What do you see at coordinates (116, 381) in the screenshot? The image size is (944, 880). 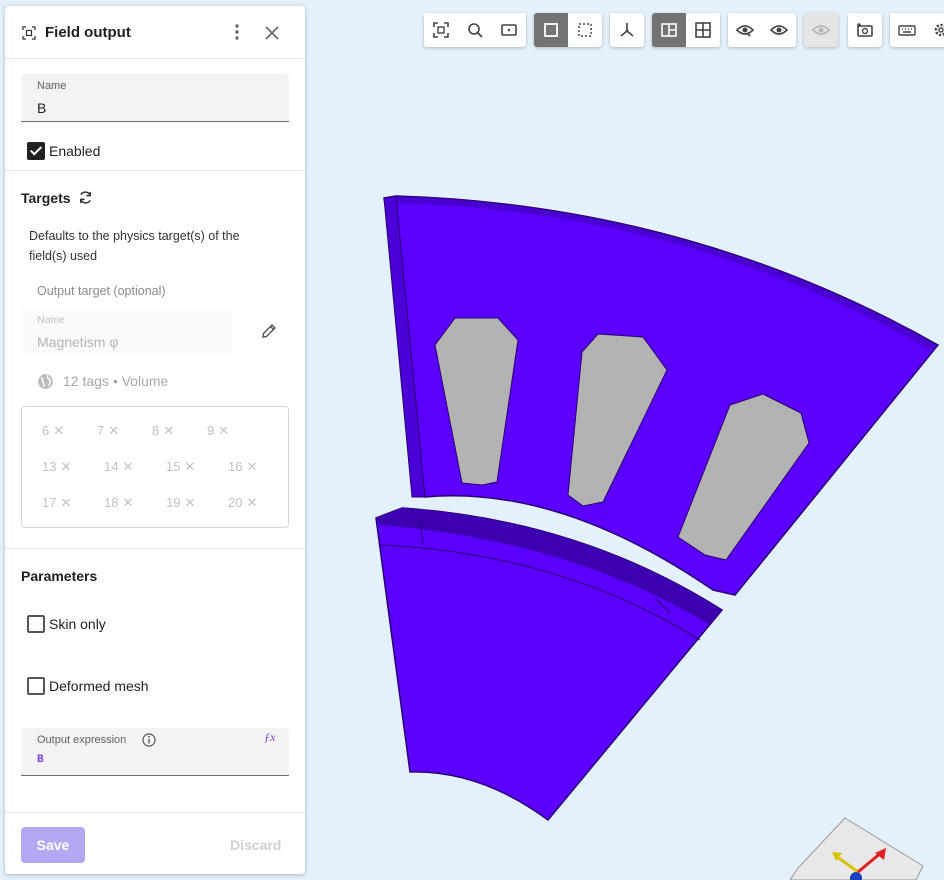 I see `tags-summary: 12 tags • Volume` at bounding box center [116, 381].